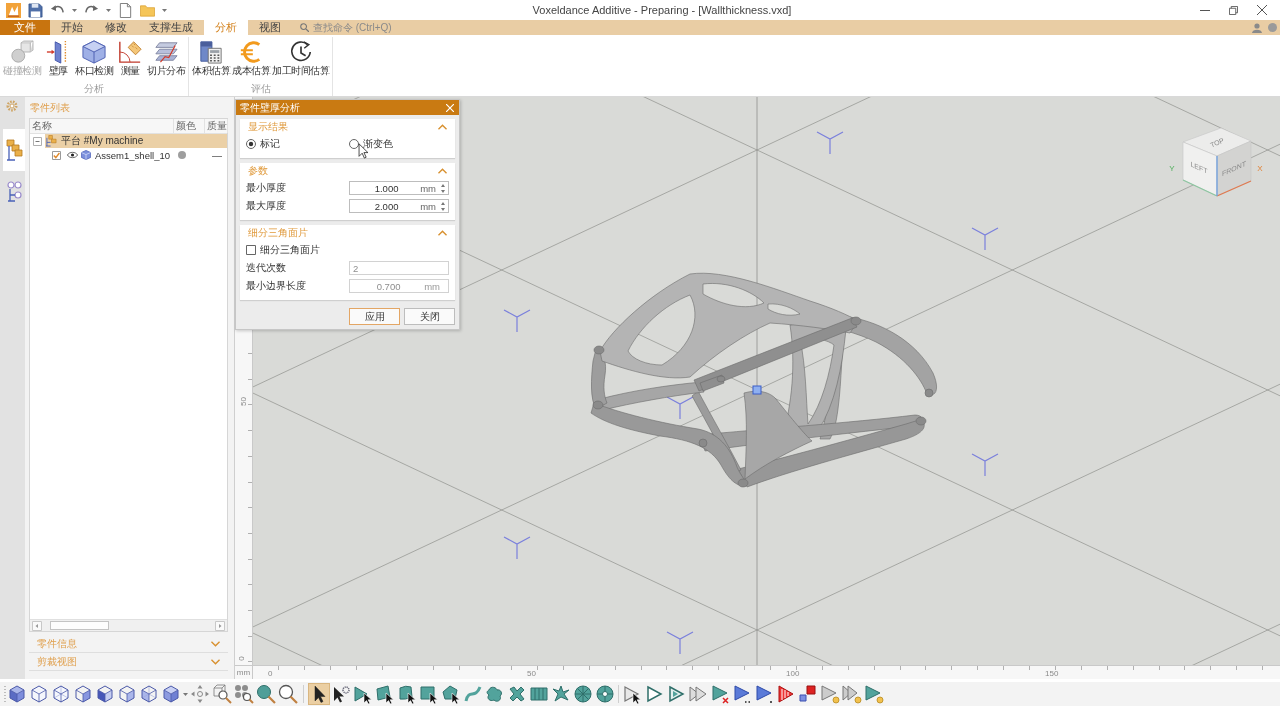 The width and height of the screenshot is (1280, 720). Describe the element at coordinates (35, 10) in the screenshot. I see `save-icon` at that location.